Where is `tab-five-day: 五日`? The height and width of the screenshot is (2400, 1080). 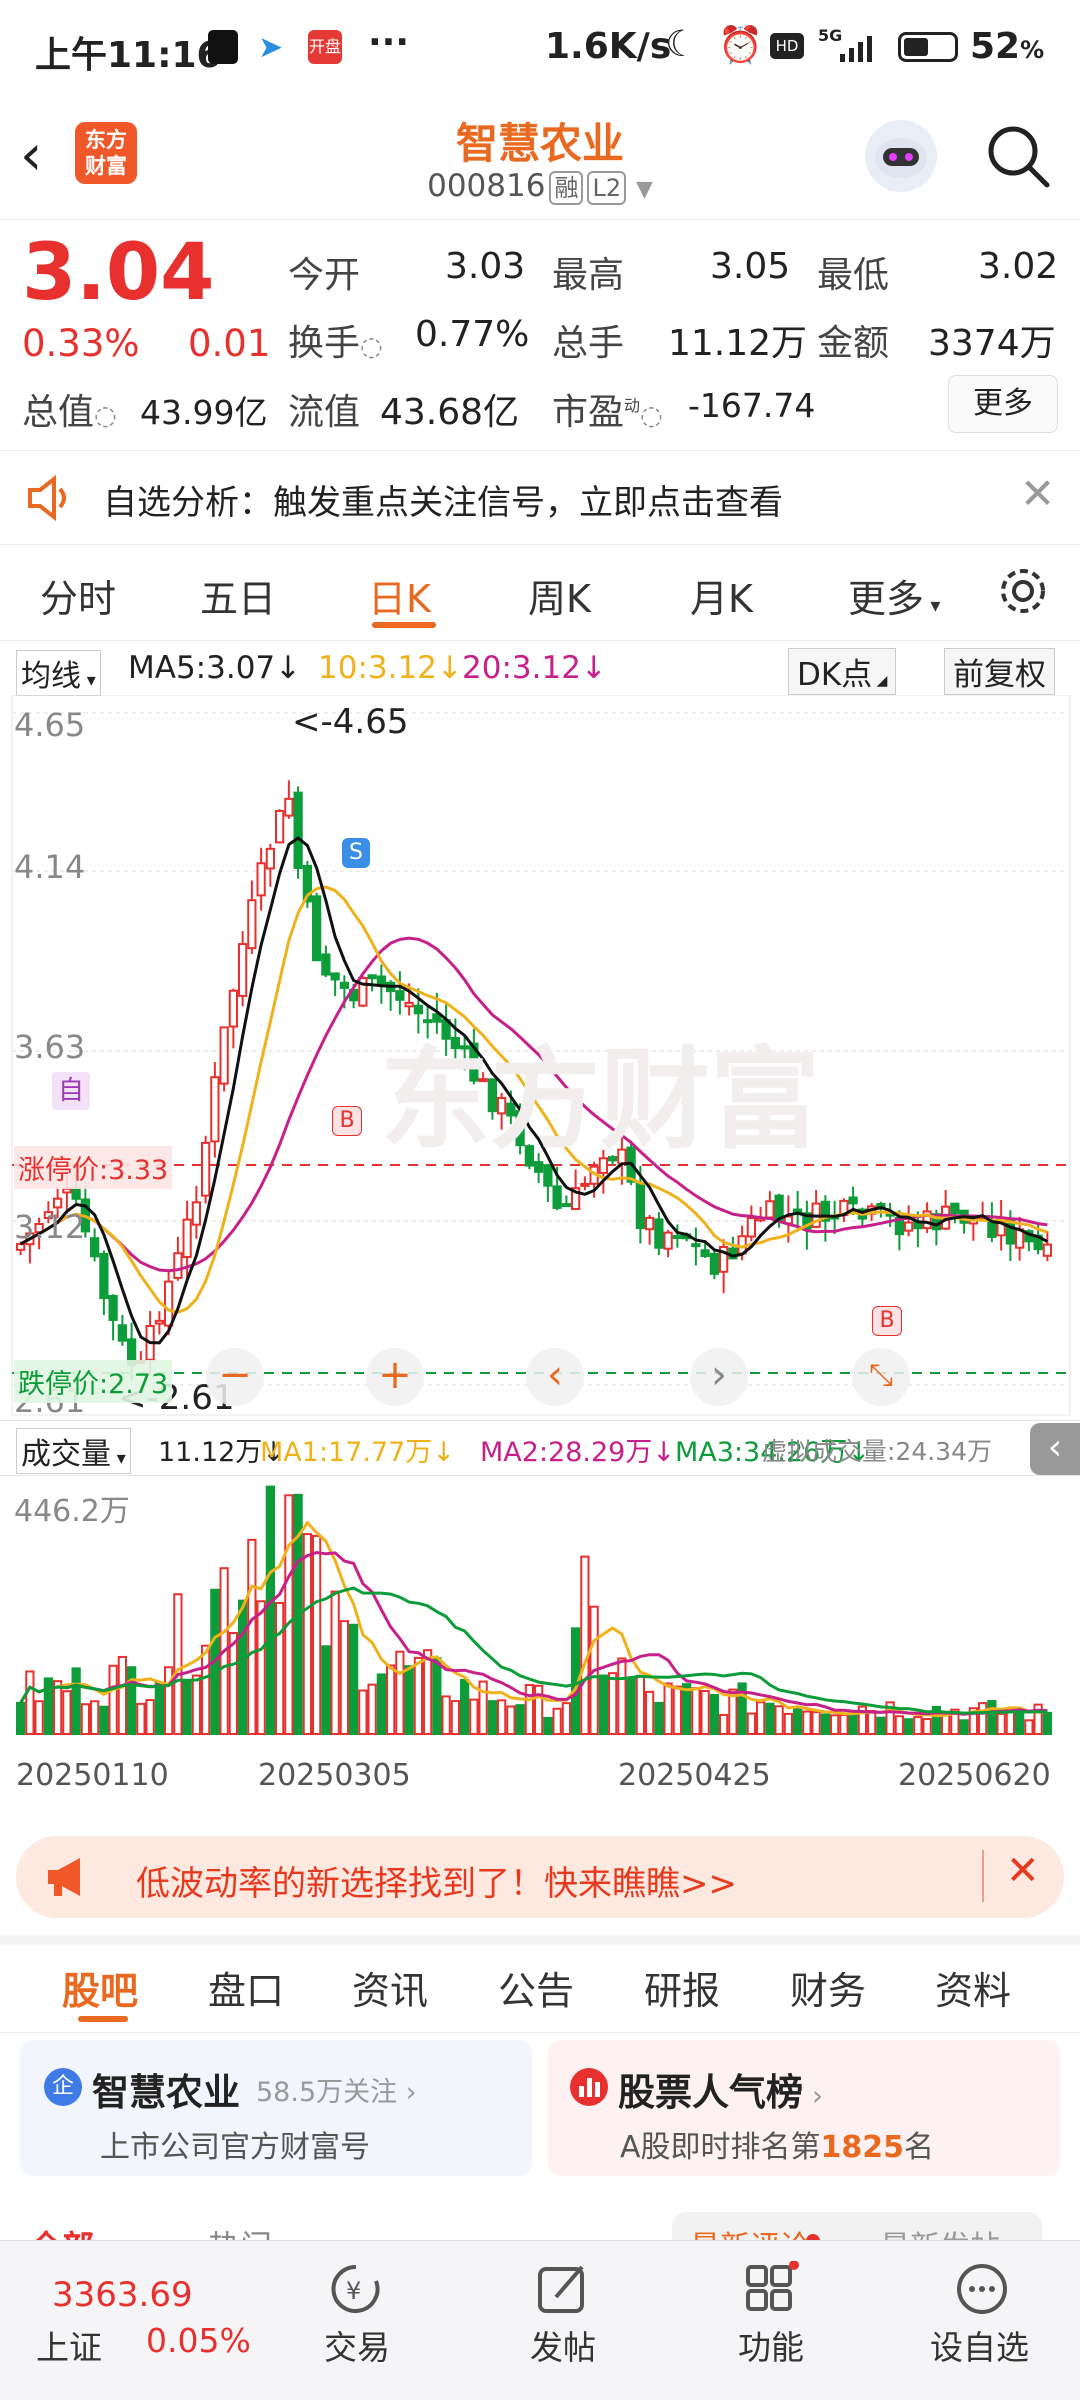
tab-five-day: 五日 is located at coordinates (238, 595).